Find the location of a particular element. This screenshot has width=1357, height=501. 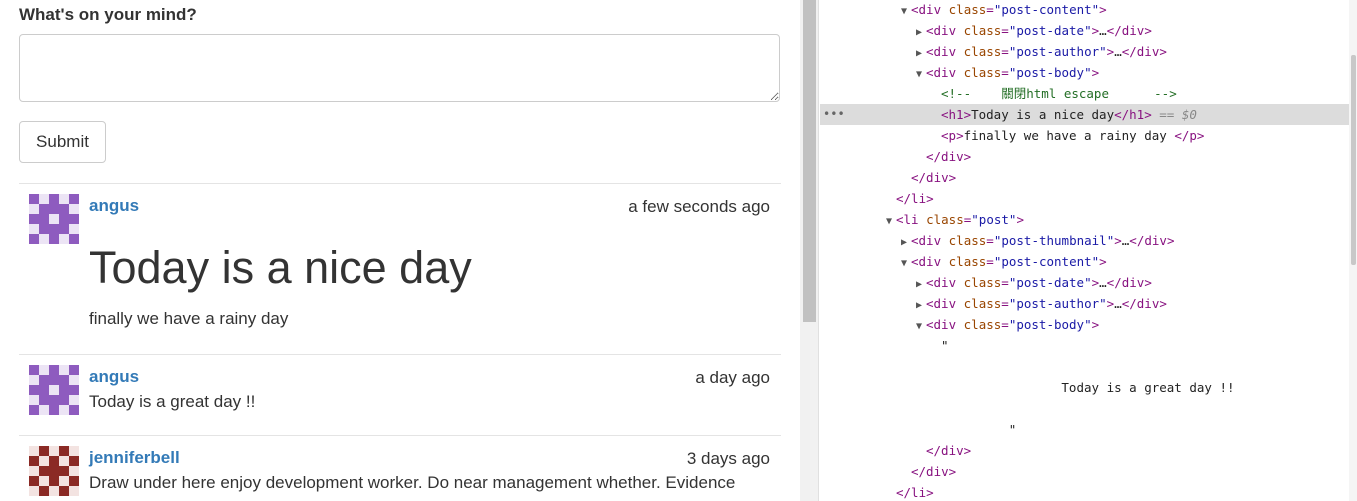

post-date: a few seconds ago is located at coordinates (699, 206).